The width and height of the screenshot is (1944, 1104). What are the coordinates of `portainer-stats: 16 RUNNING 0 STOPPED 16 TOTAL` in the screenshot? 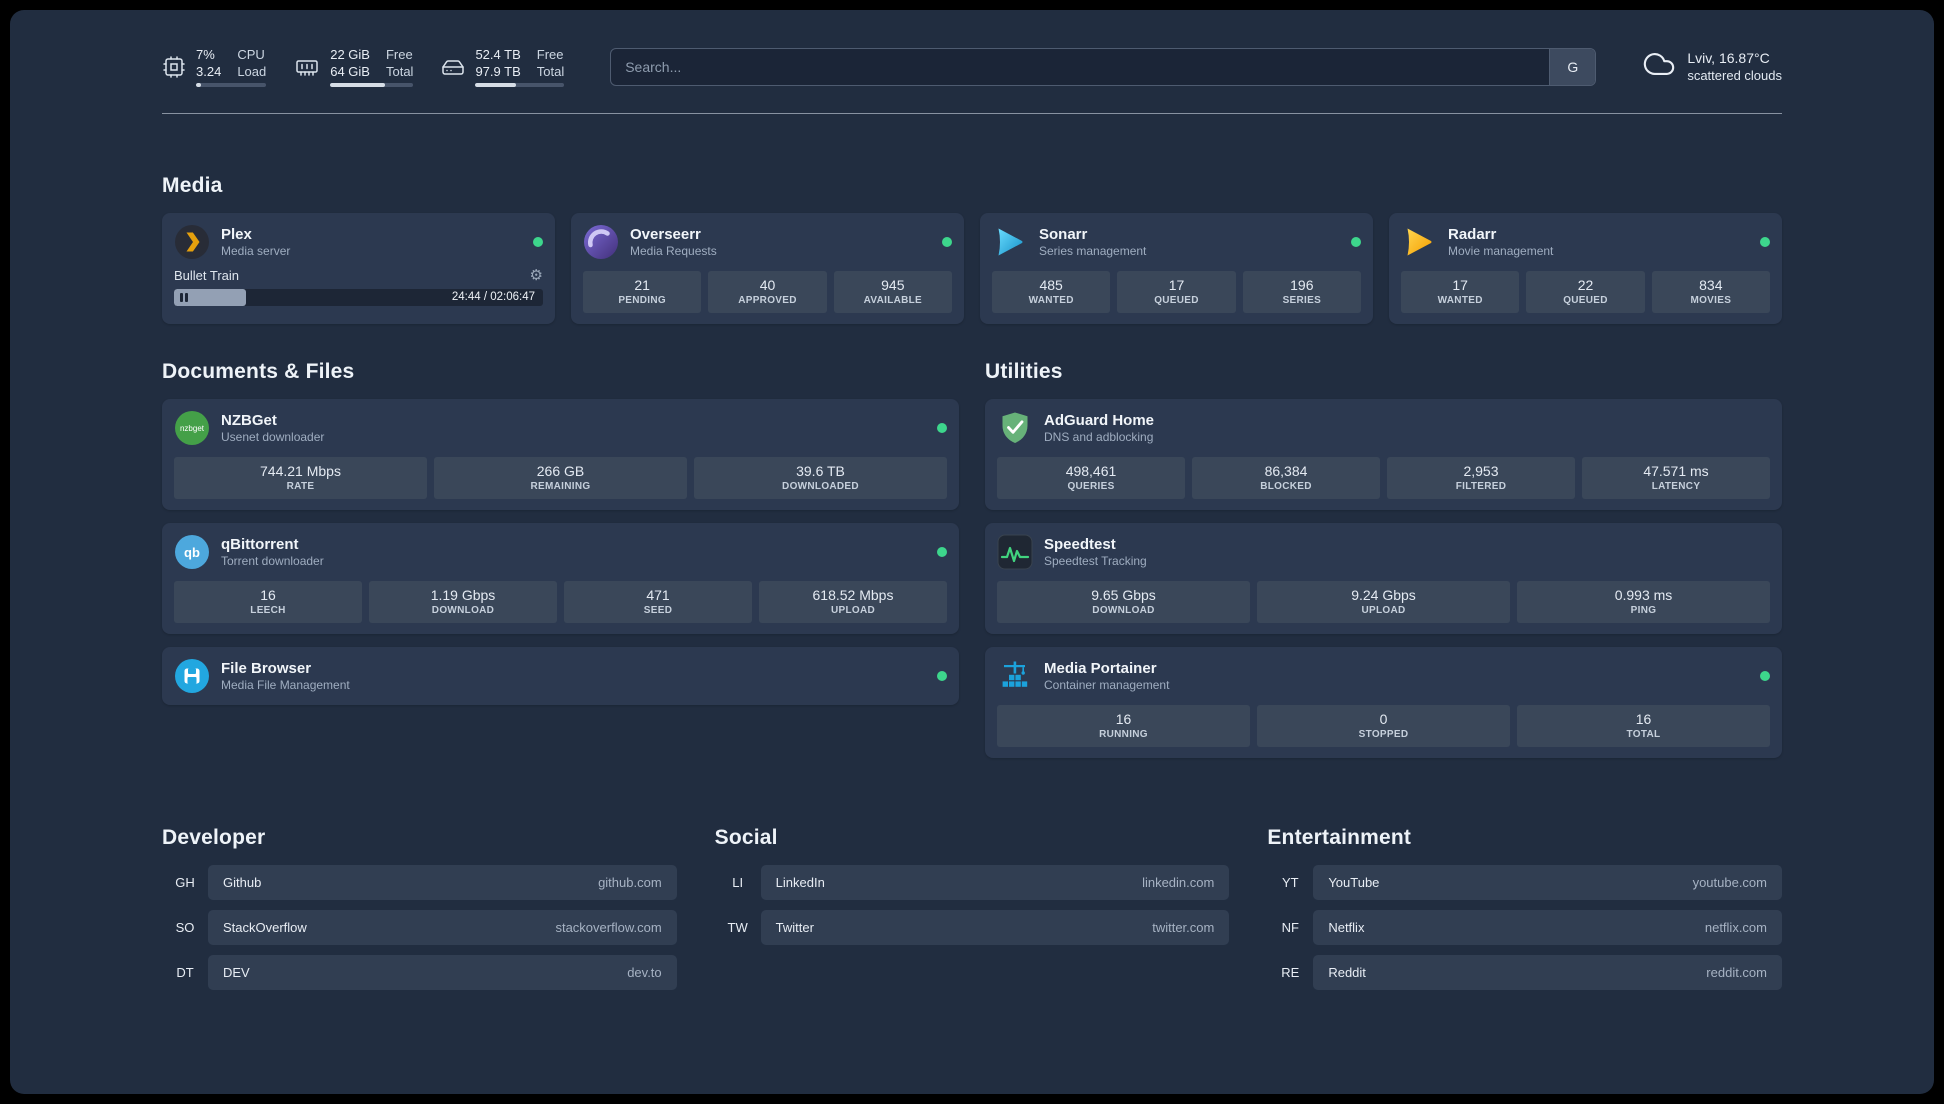 It's located at (1383, 726).